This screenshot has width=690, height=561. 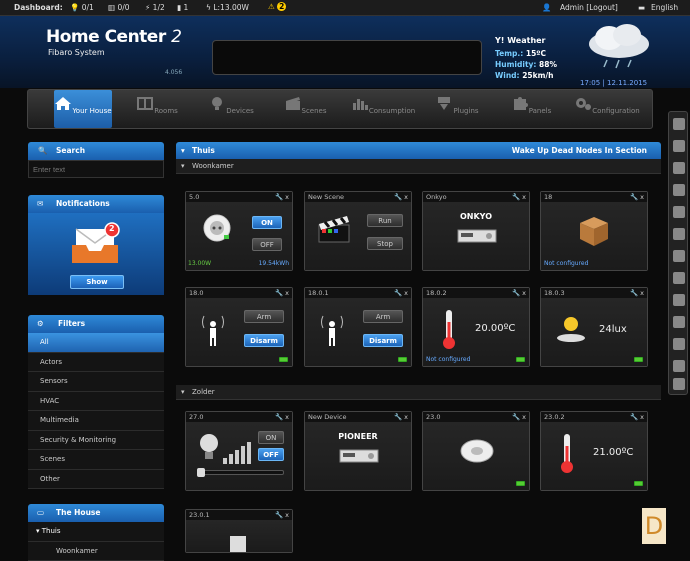 I want to click on doors-status: ▮ 1, so click(x=182, y=7).